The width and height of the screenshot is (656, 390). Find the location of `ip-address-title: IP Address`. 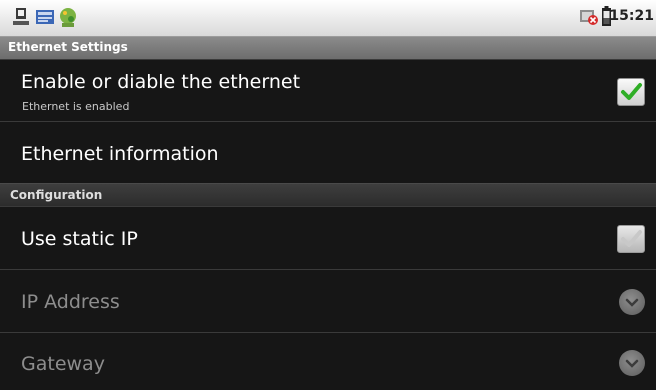

ip-address-title: IP Address is located at coordinates (70, 302).